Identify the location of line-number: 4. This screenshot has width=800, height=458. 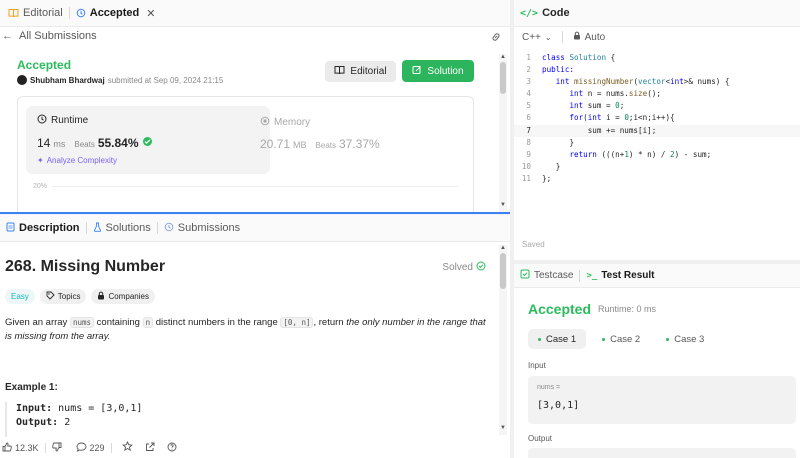
(528, 94).